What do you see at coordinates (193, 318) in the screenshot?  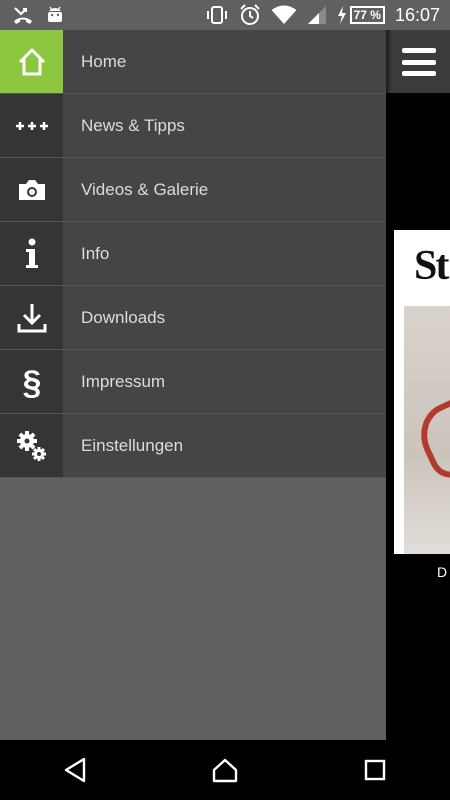 I see `drawer-item-downloads: Downloads` at bounding box center [193, 318].